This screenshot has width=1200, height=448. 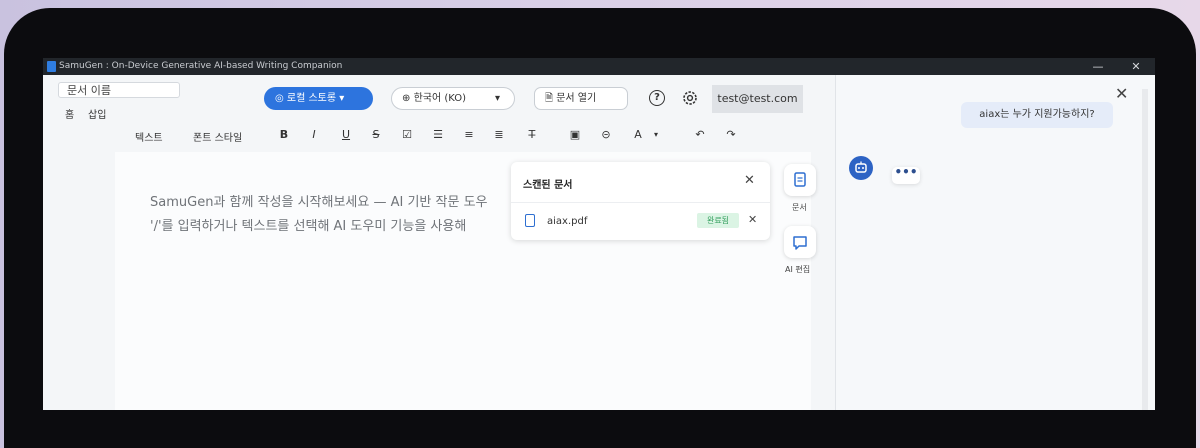 I want to click on redo-icon: ↷, so click(x=731, y=135).